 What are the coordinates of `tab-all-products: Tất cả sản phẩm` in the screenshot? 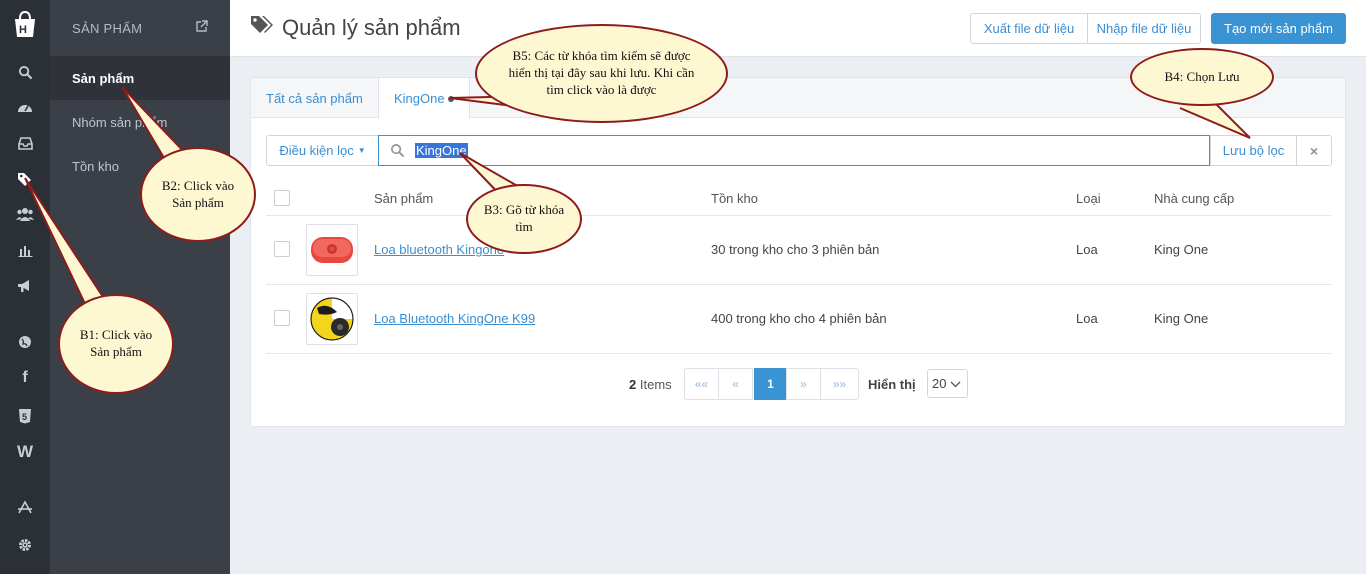 It's located at (314, 98).